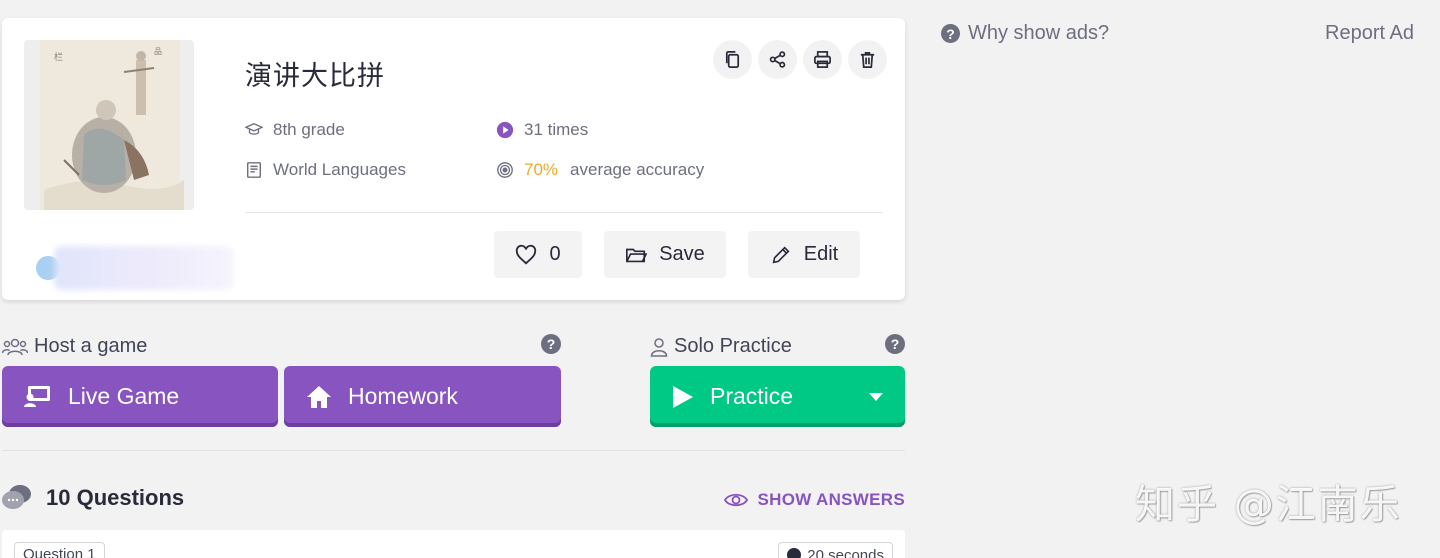 This screenshot has width=1440, height=558. I want to click on print-icon, so click(822, 59).